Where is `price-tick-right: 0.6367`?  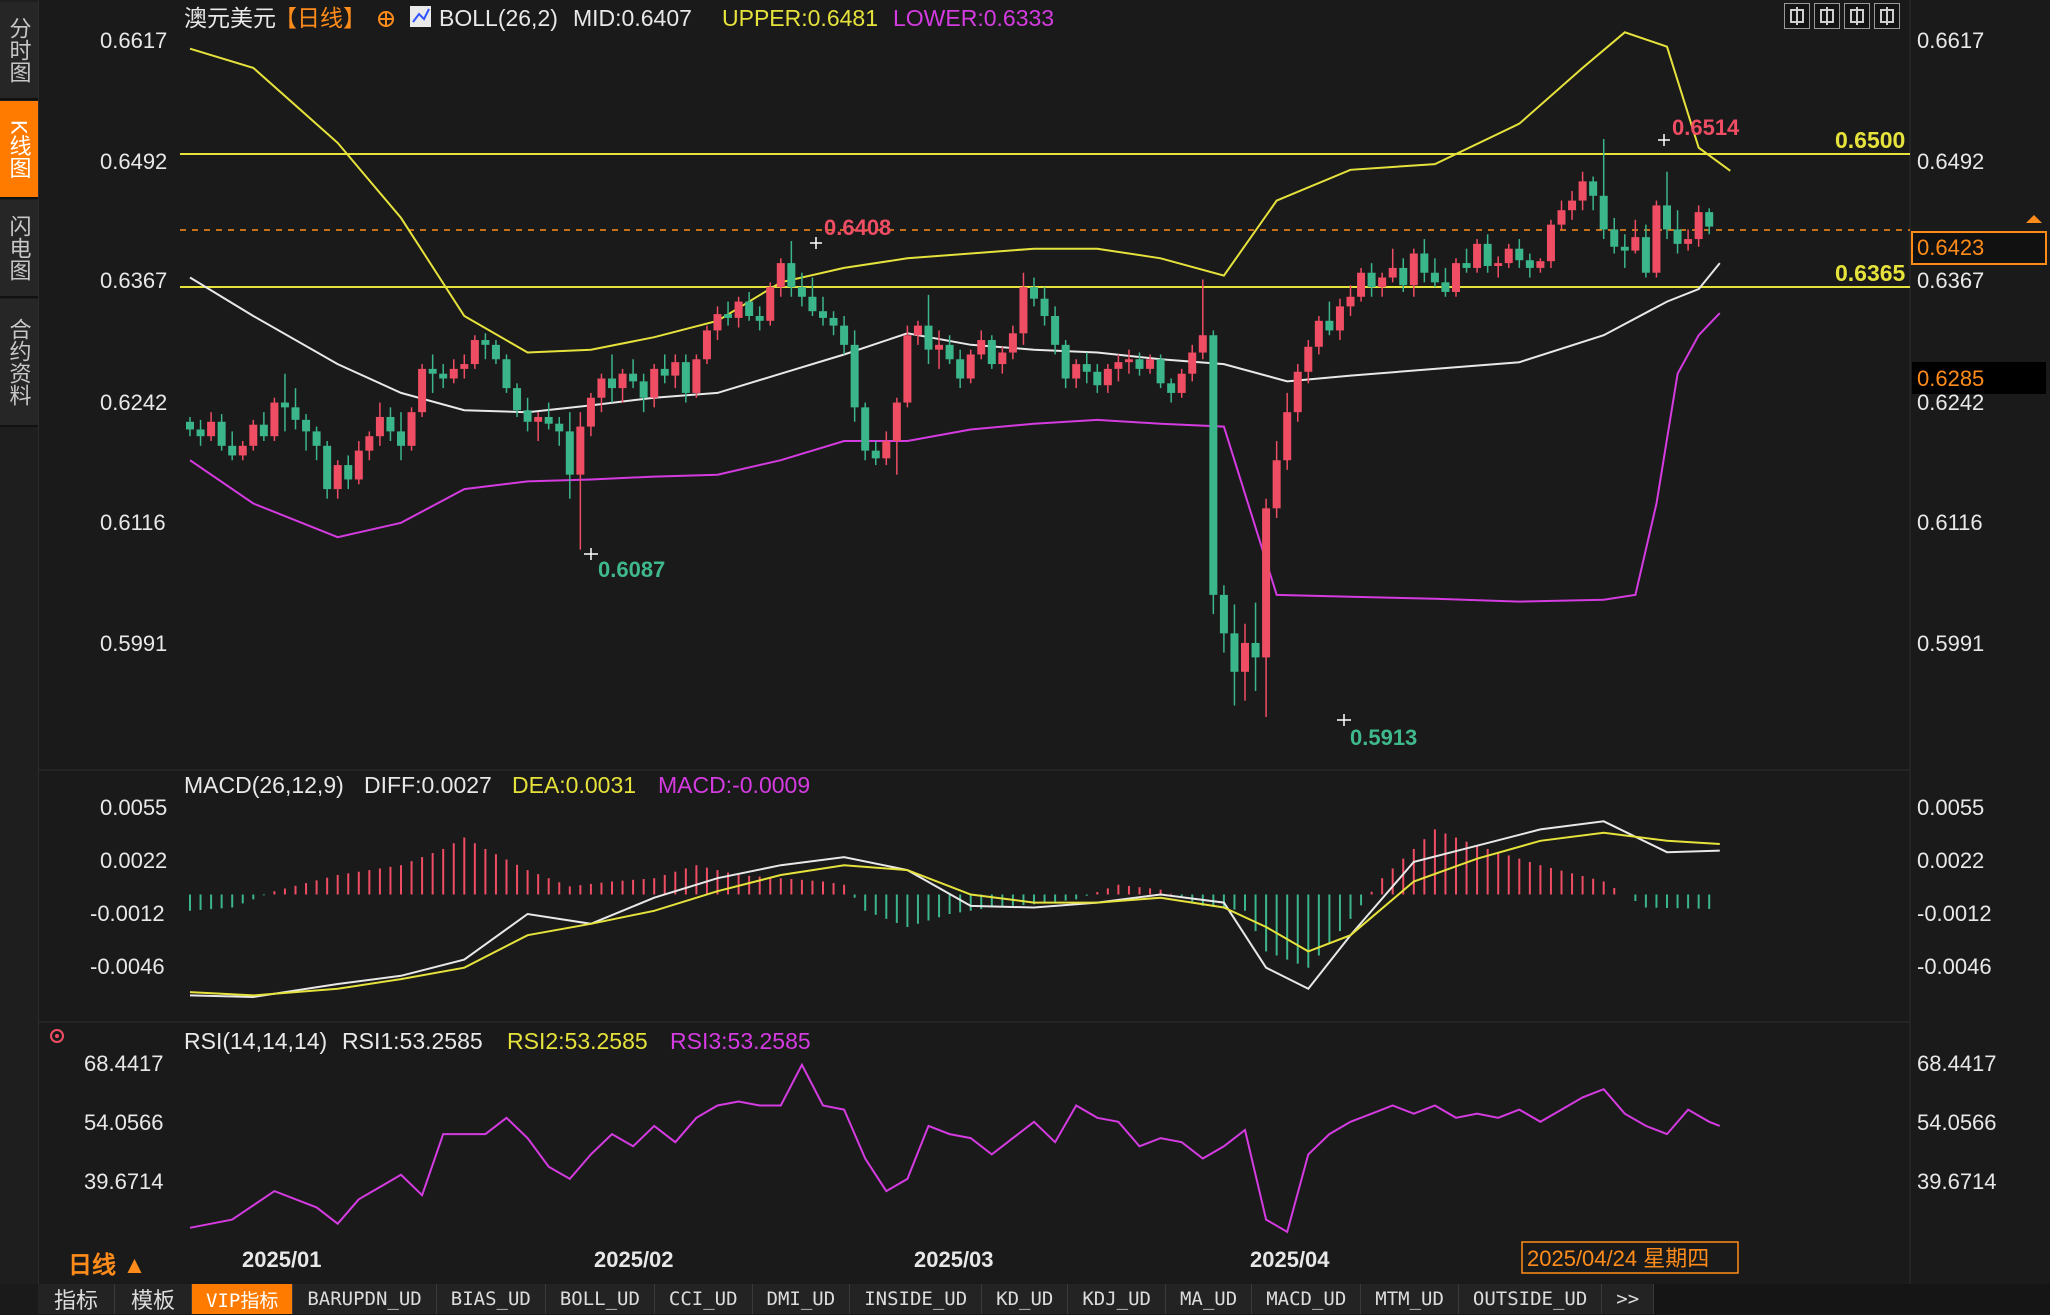 price-tick-right: 0.6367 is located at coordinates (1950, 280).